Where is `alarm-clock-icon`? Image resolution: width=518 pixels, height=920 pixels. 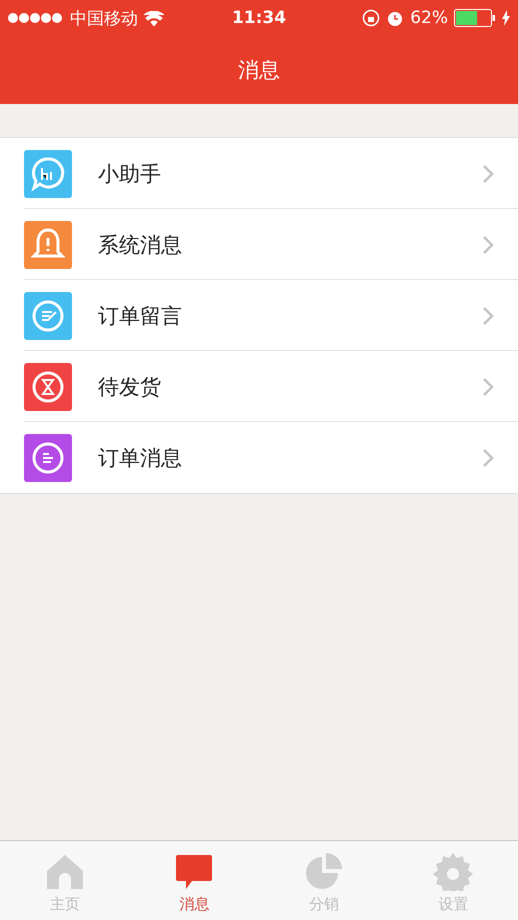
alarm-clock-icon is located at coordinates (395, 18).